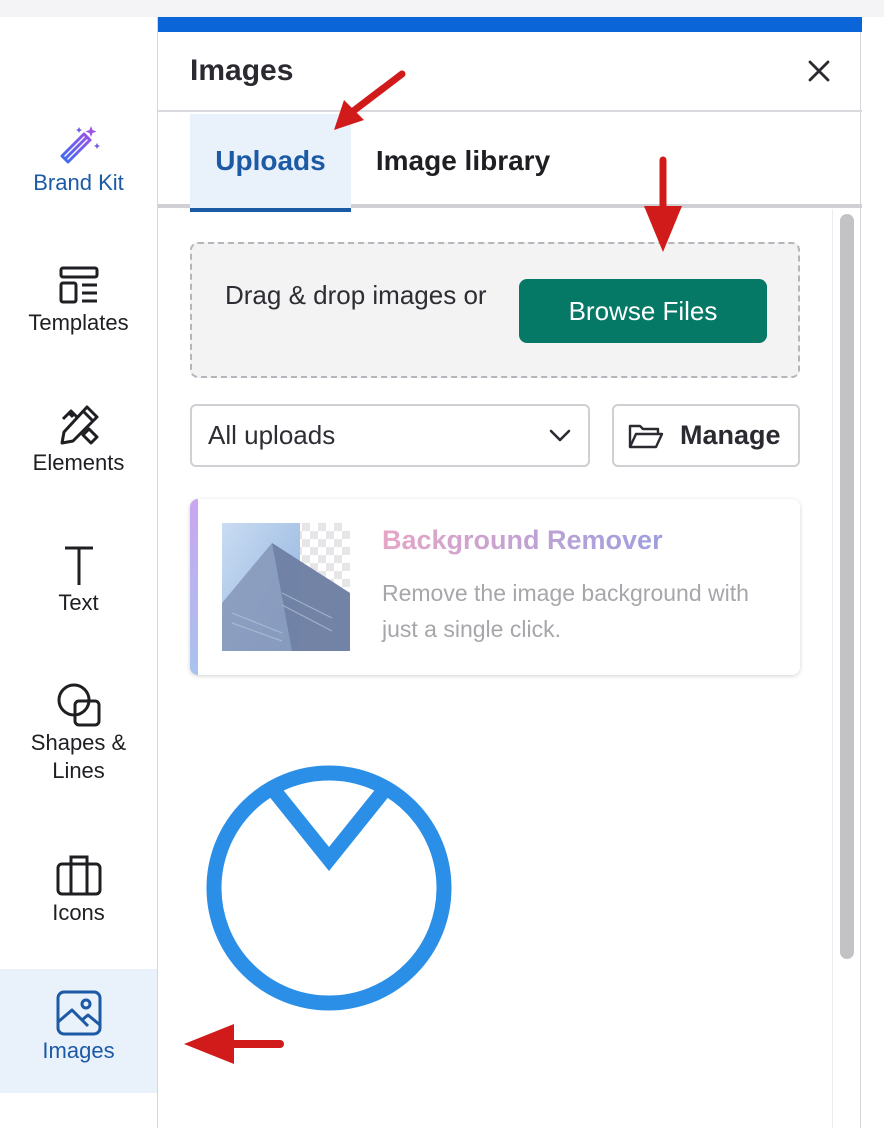 The height and width of the screenshot is (1128, 884). Describe the element at coordinates (522, 540) in the screenshot. I see `promo-title: Background Remover` at that location.